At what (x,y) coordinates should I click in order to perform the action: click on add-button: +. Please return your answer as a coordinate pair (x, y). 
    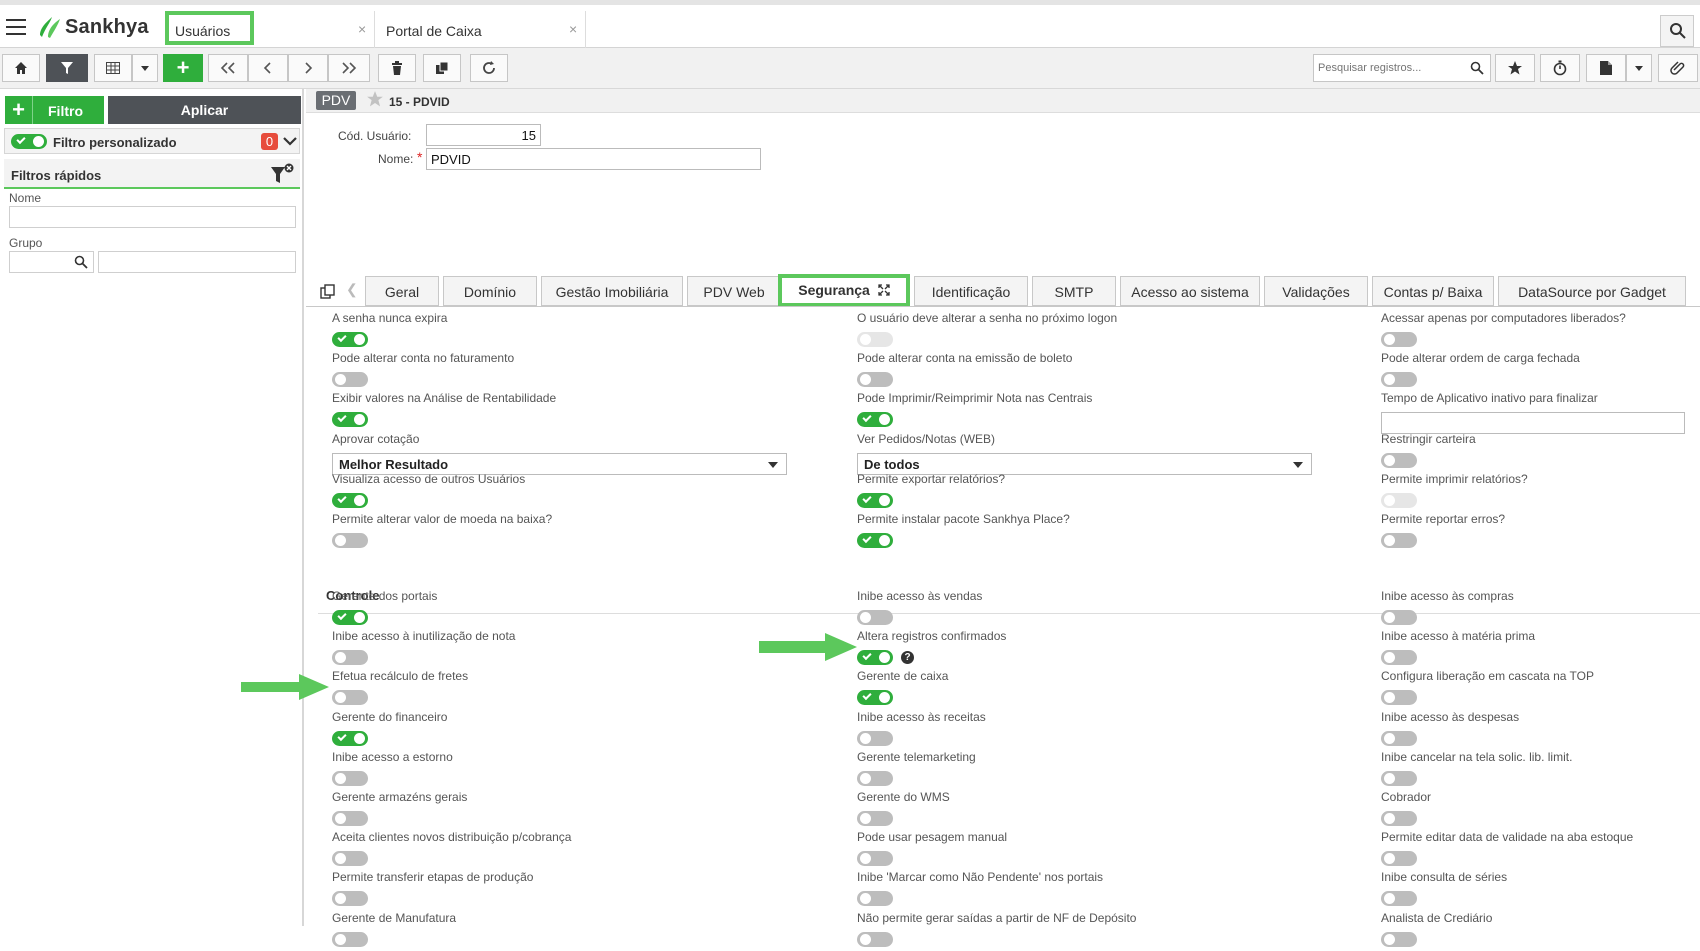
    Looking at the image, I should click on (183, 68).